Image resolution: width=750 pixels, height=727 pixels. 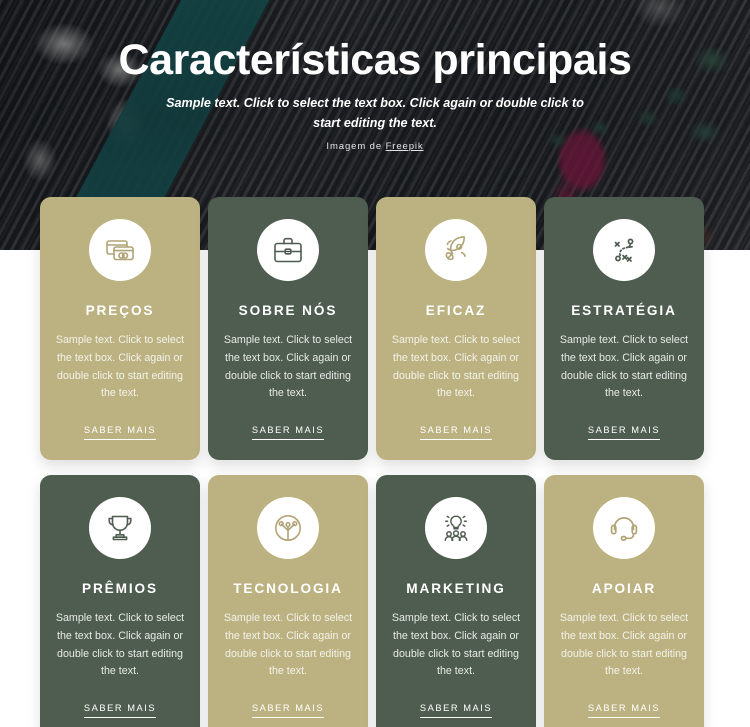 What do you see at coordinates (288, 250) in the screenshot?
I see `briefcase-icon` at bounding box center [288, 250].